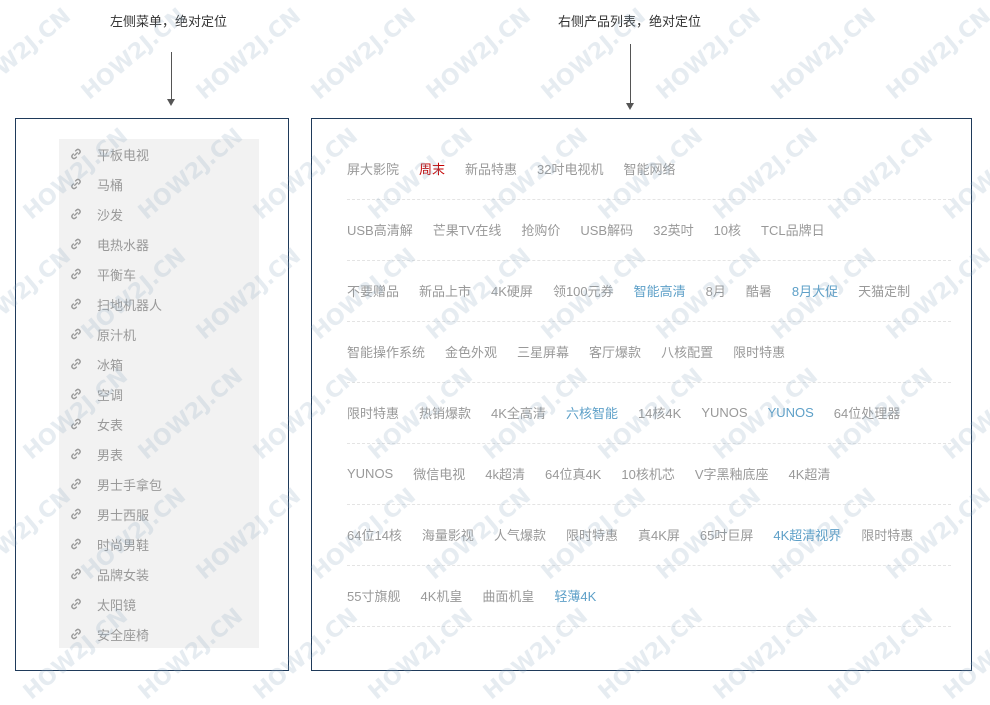 The image size is (990, 705). Describe the element at coordinates (159, 544) in the screenshot. I see `menu-item: 时尚男鞋` at that location.